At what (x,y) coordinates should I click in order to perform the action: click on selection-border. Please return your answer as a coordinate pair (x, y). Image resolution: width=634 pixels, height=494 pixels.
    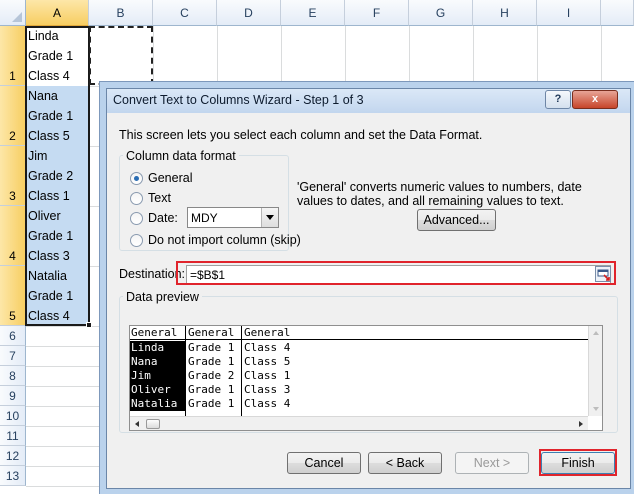
    Looking at the image, I should click on (57, 176).